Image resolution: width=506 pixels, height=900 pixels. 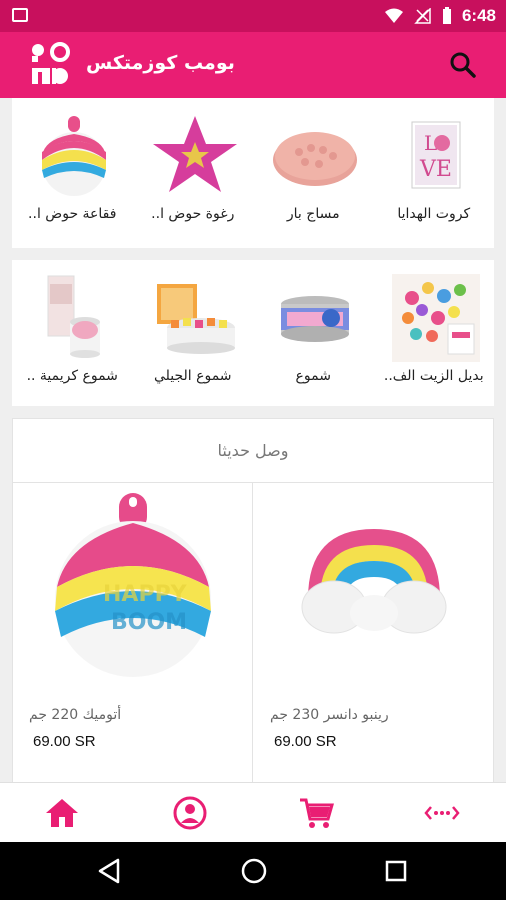 What do you see at coordinates (194, 154) in the screenshot?
I see `bath-foam-star-image` at bounding box center [194, 154].